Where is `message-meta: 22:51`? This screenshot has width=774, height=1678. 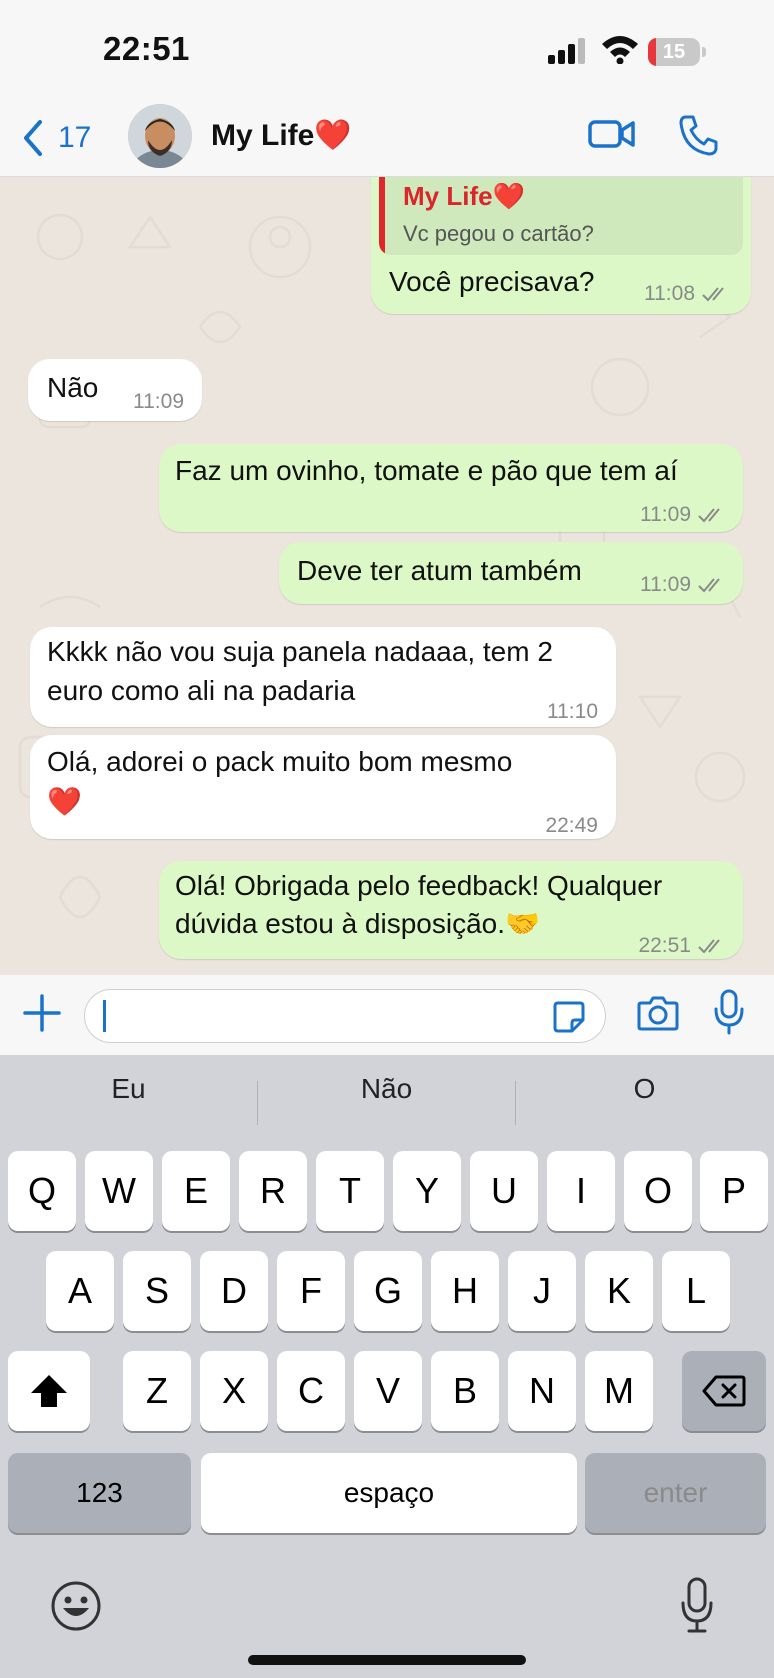 message-meta: 22:51 is located at coordinates (682, 946).